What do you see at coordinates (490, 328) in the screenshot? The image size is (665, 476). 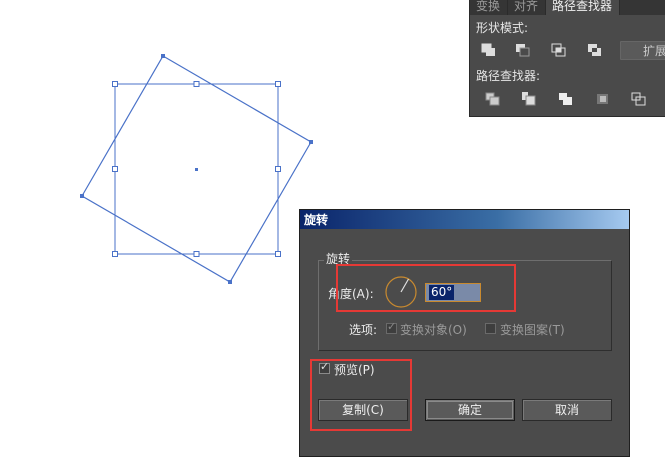 I see `transform-patterns-checkbox` at bounding box center [490, 328].